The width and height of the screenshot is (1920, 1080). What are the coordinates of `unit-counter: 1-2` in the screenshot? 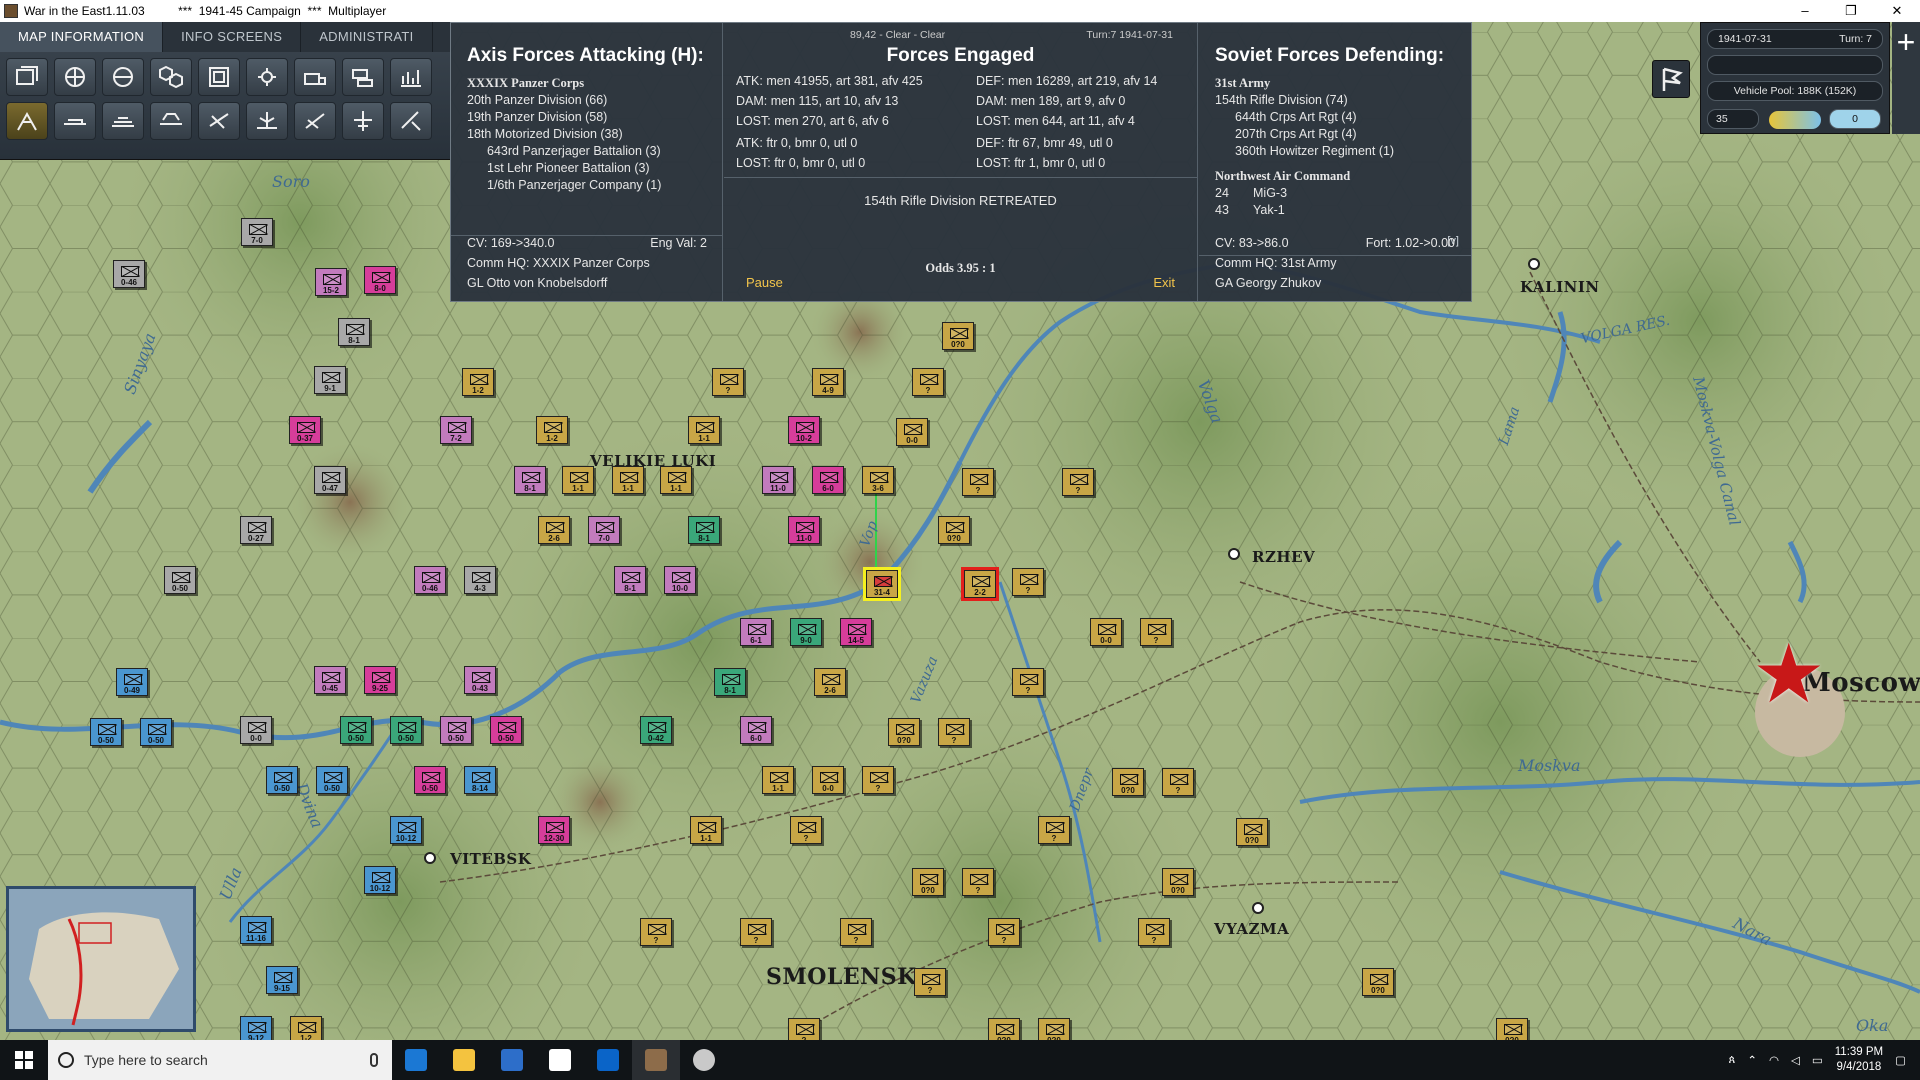 It's located at (306, 1028).